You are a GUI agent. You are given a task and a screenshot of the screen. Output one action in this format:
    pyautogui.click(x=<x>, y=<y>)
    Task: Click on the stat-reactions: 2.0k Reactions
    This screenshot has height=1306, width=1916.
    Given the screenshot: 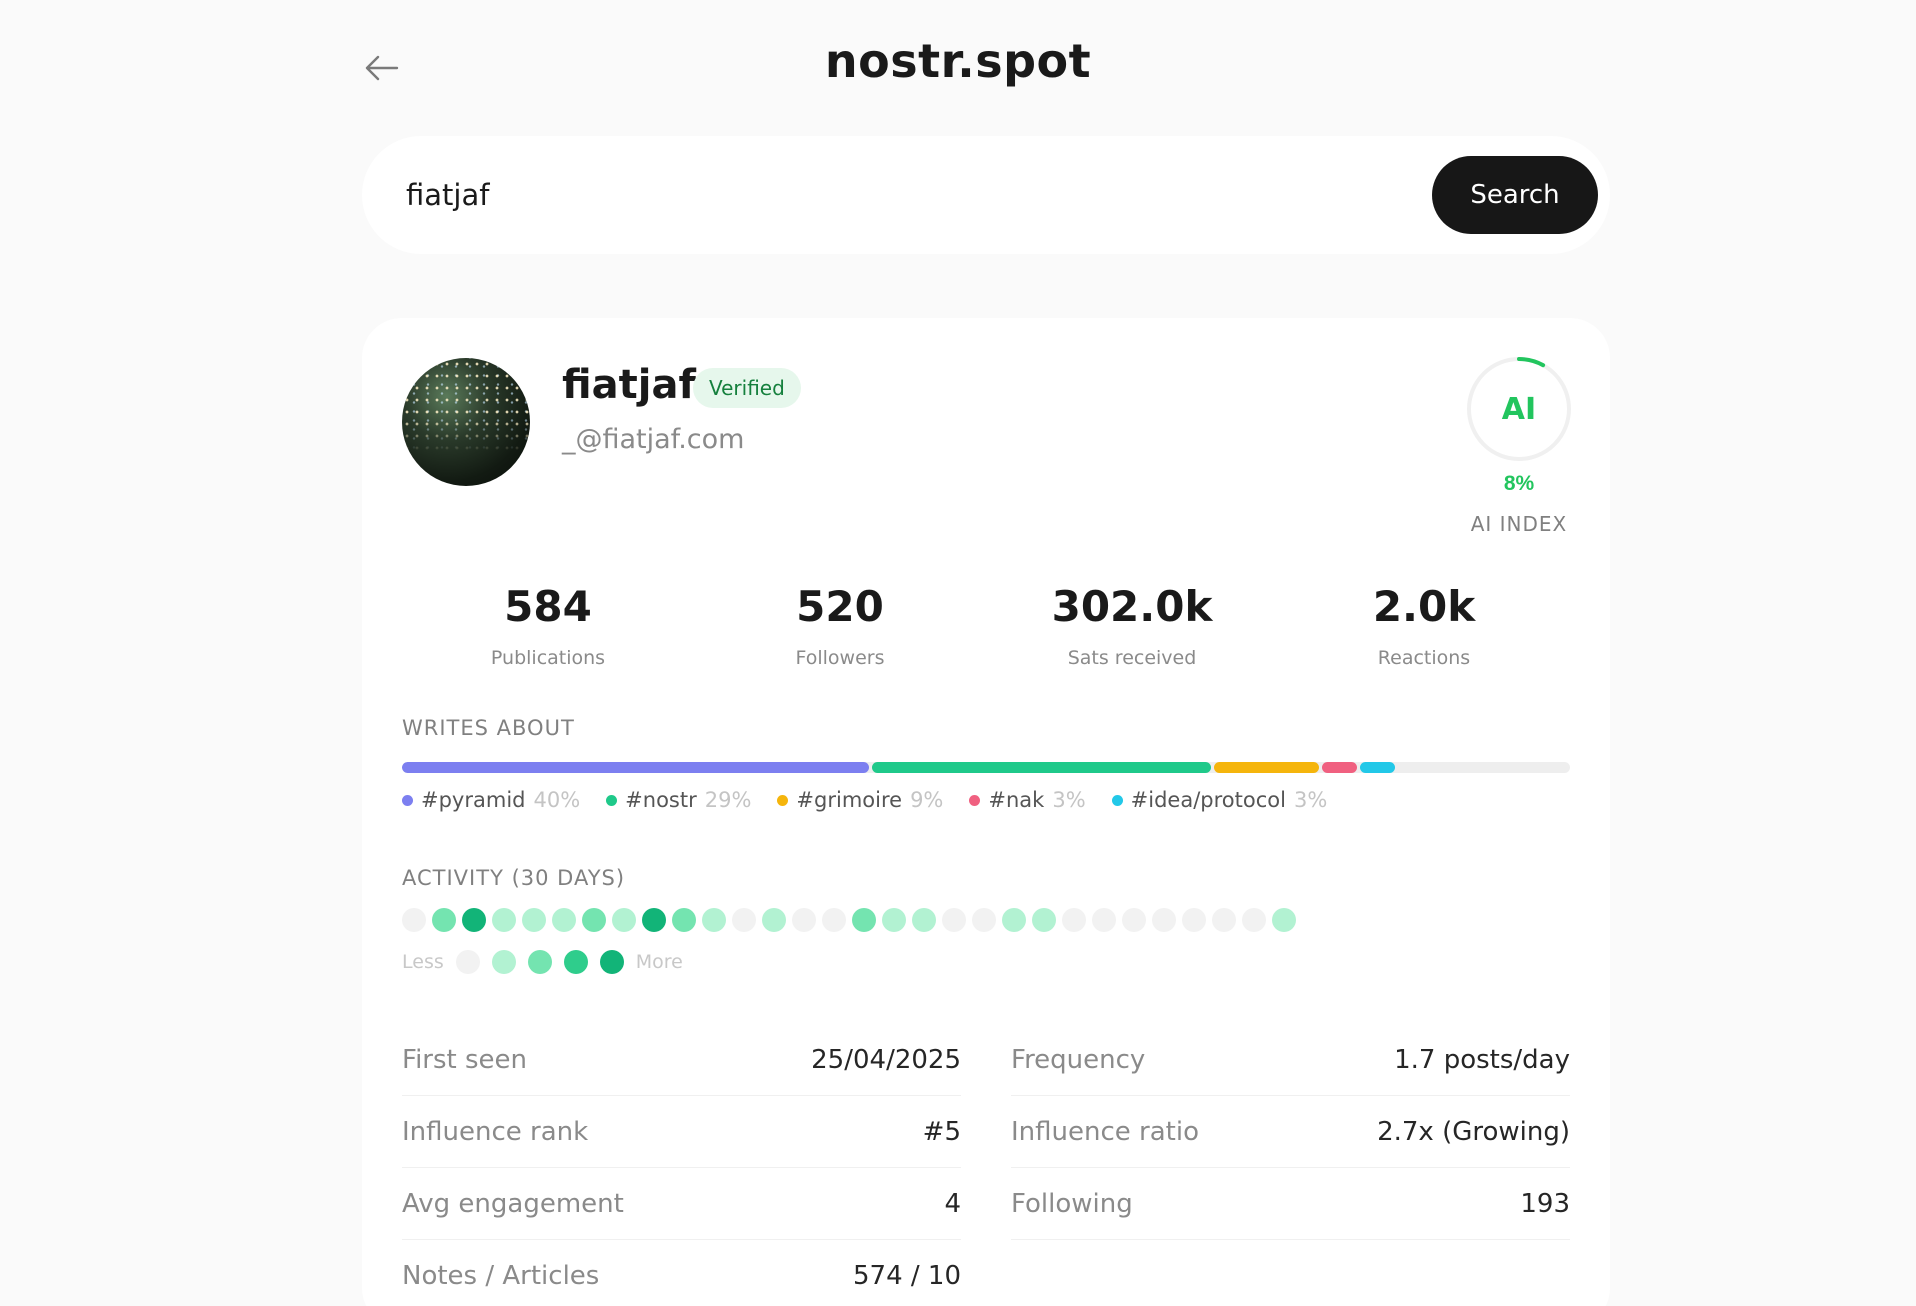 What is the action you would take?
    pyautogui.click(x=1424, y=625)
    